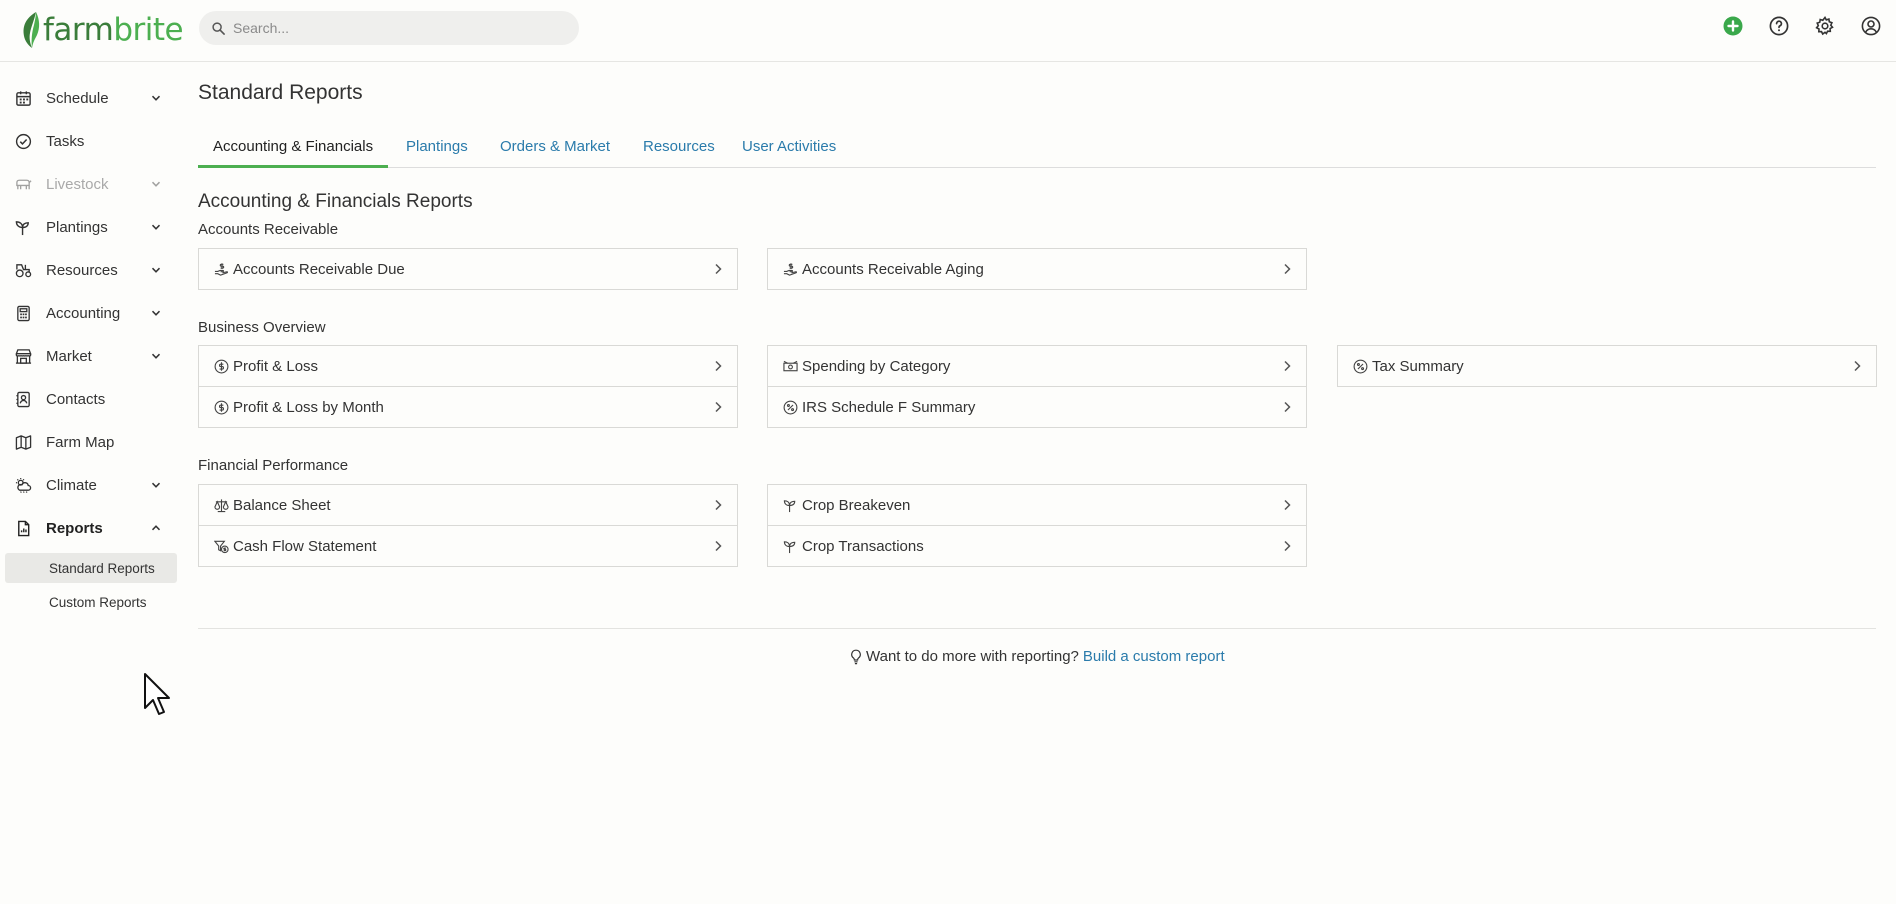 The height and width of the screenshot is (904, 1896). Describe the element at coordinates (23, 270) in the screenshot. I see `tractor-icon` at that location.